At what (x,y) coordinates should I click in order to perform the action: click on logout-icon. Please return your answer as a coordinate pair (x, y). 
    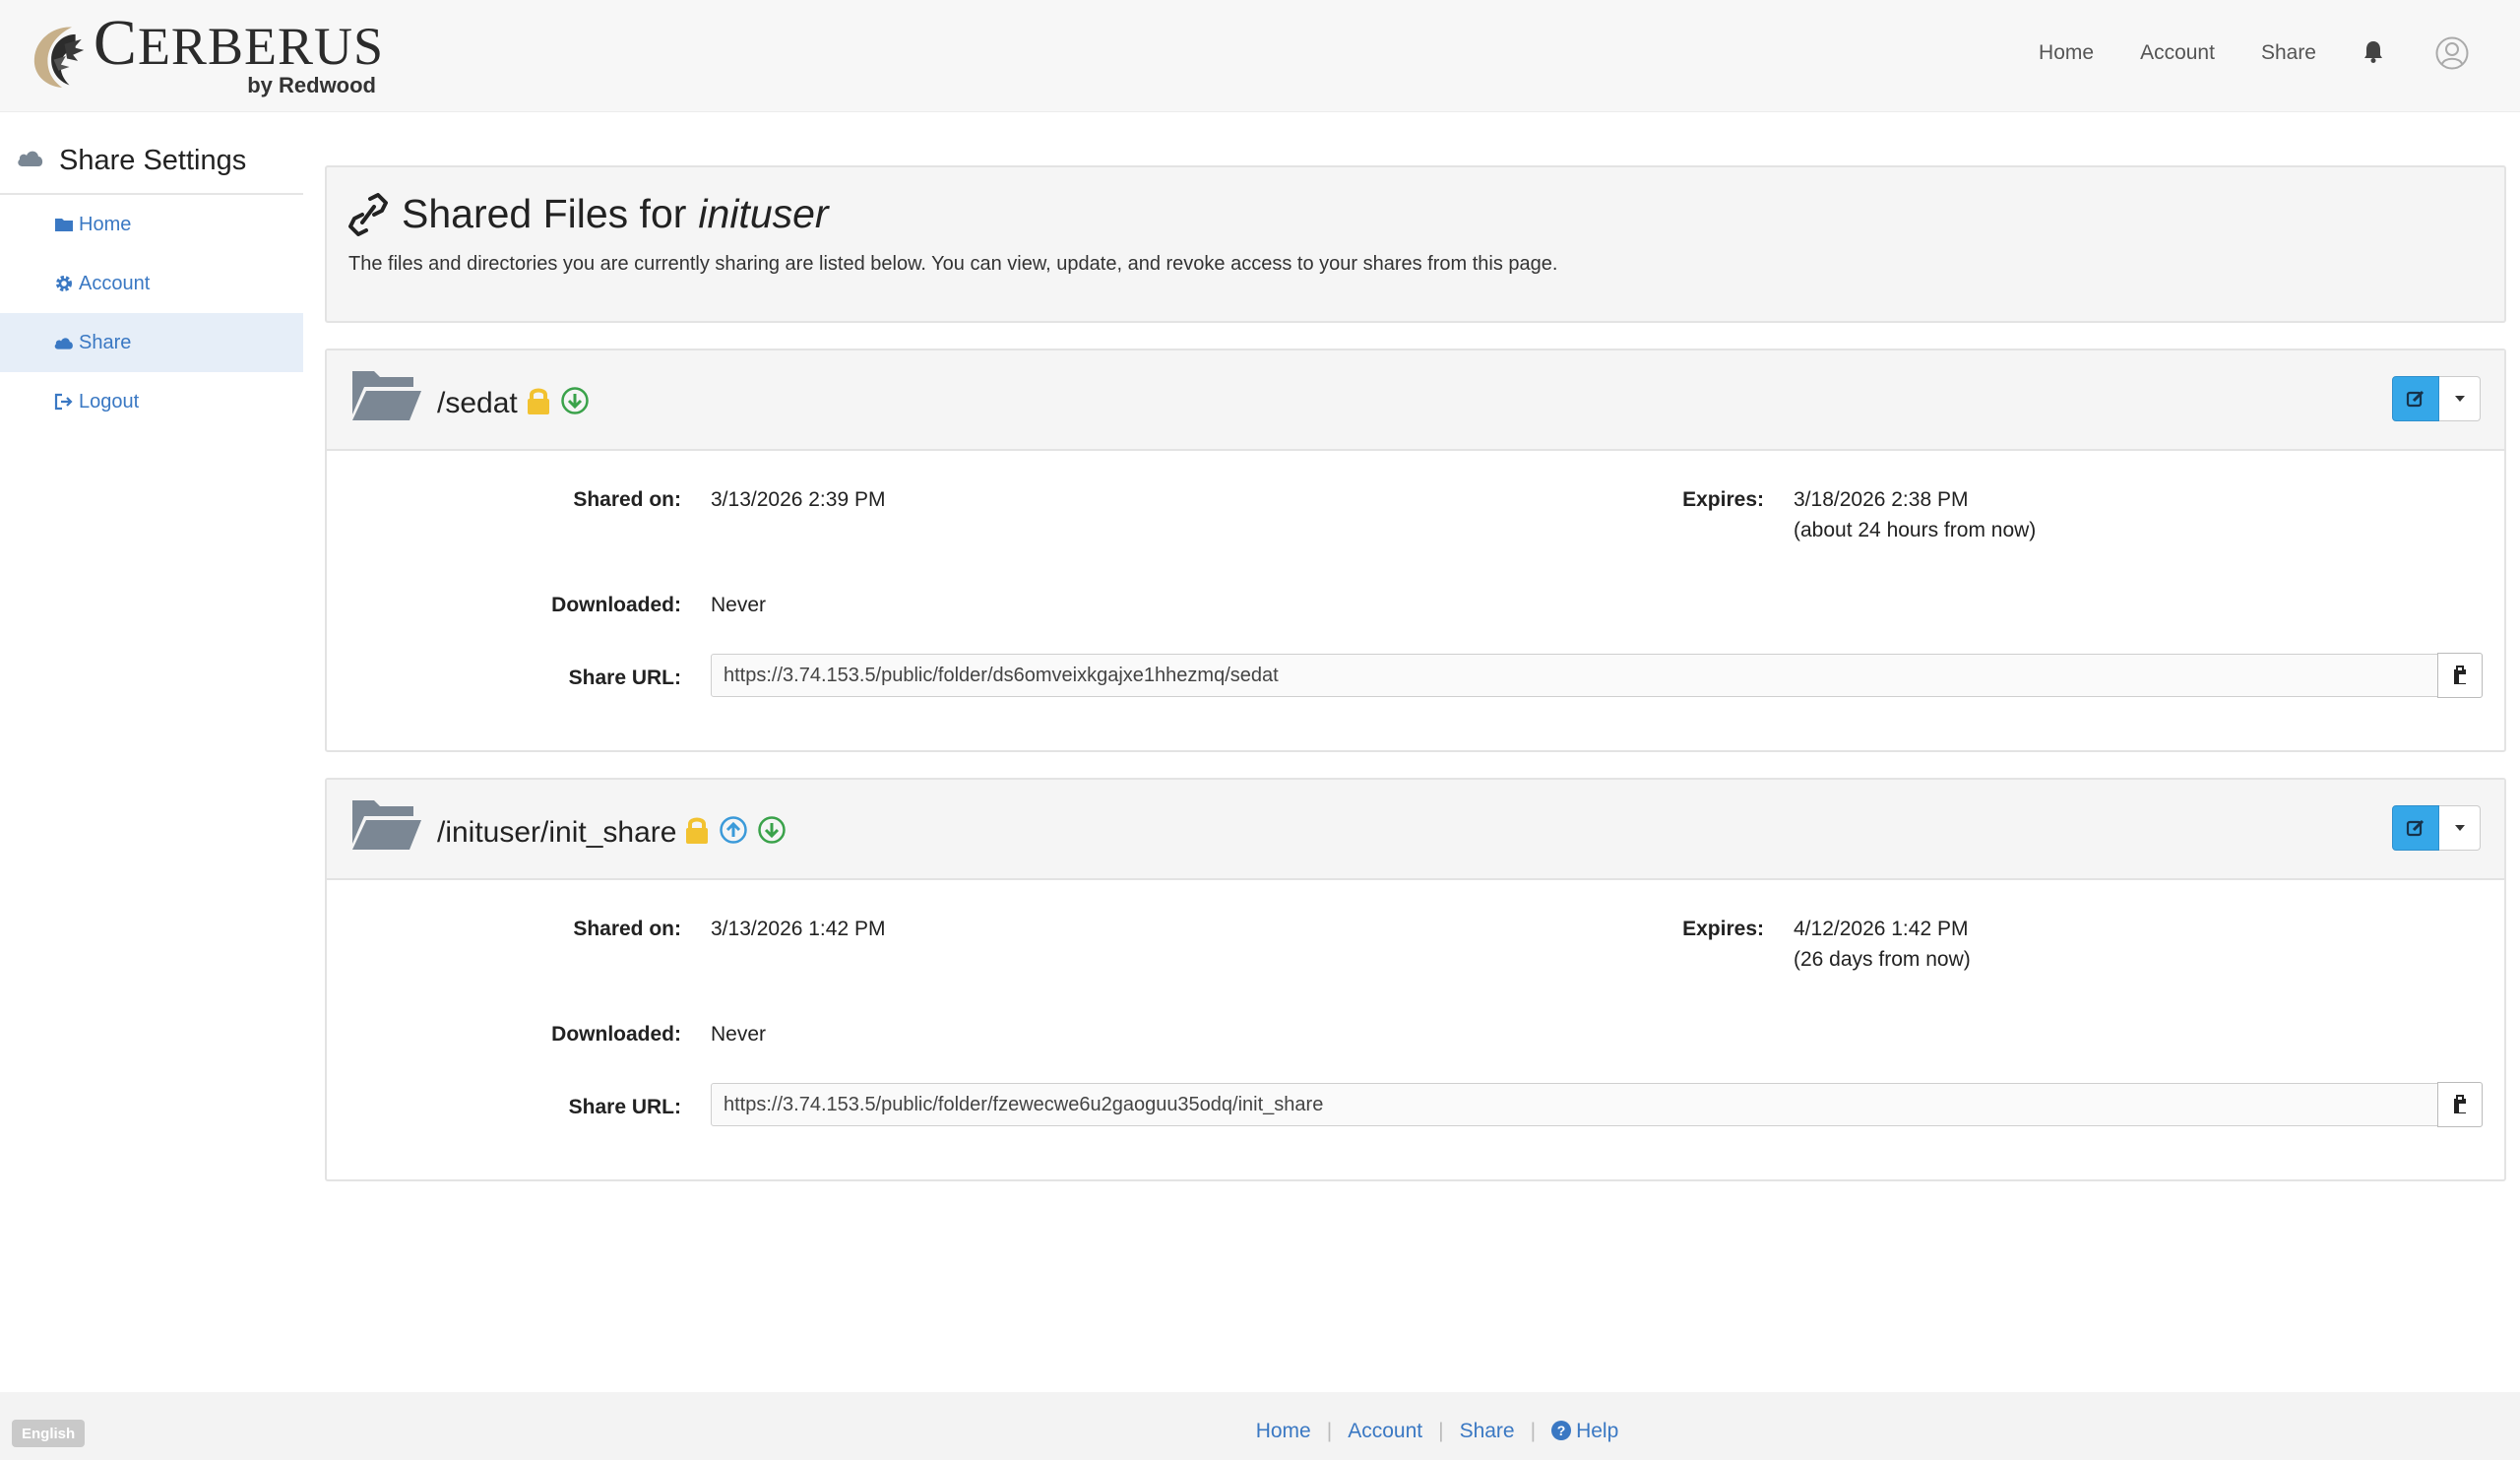
    Looking at the image, I should click on (64, 402).